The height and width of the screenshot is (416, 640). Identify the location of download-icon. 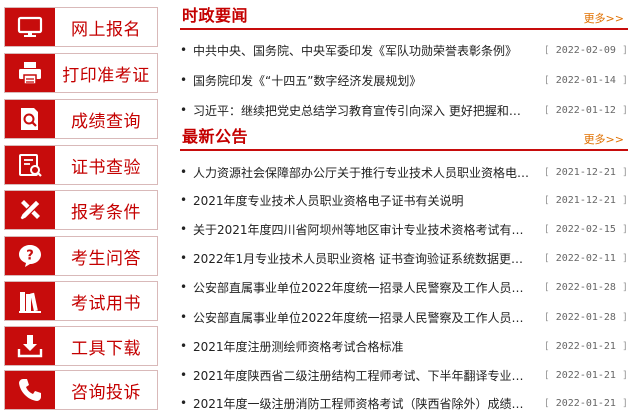
(30, 346).